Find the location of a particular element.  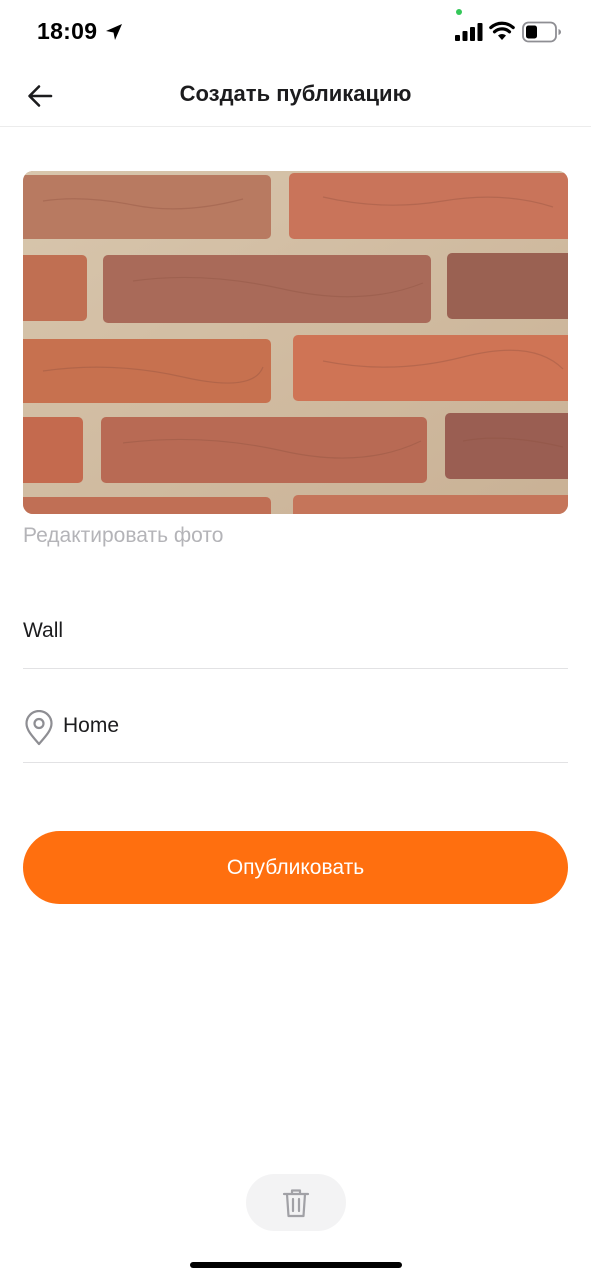

wifi-icon is located at coordinates (502, 30).